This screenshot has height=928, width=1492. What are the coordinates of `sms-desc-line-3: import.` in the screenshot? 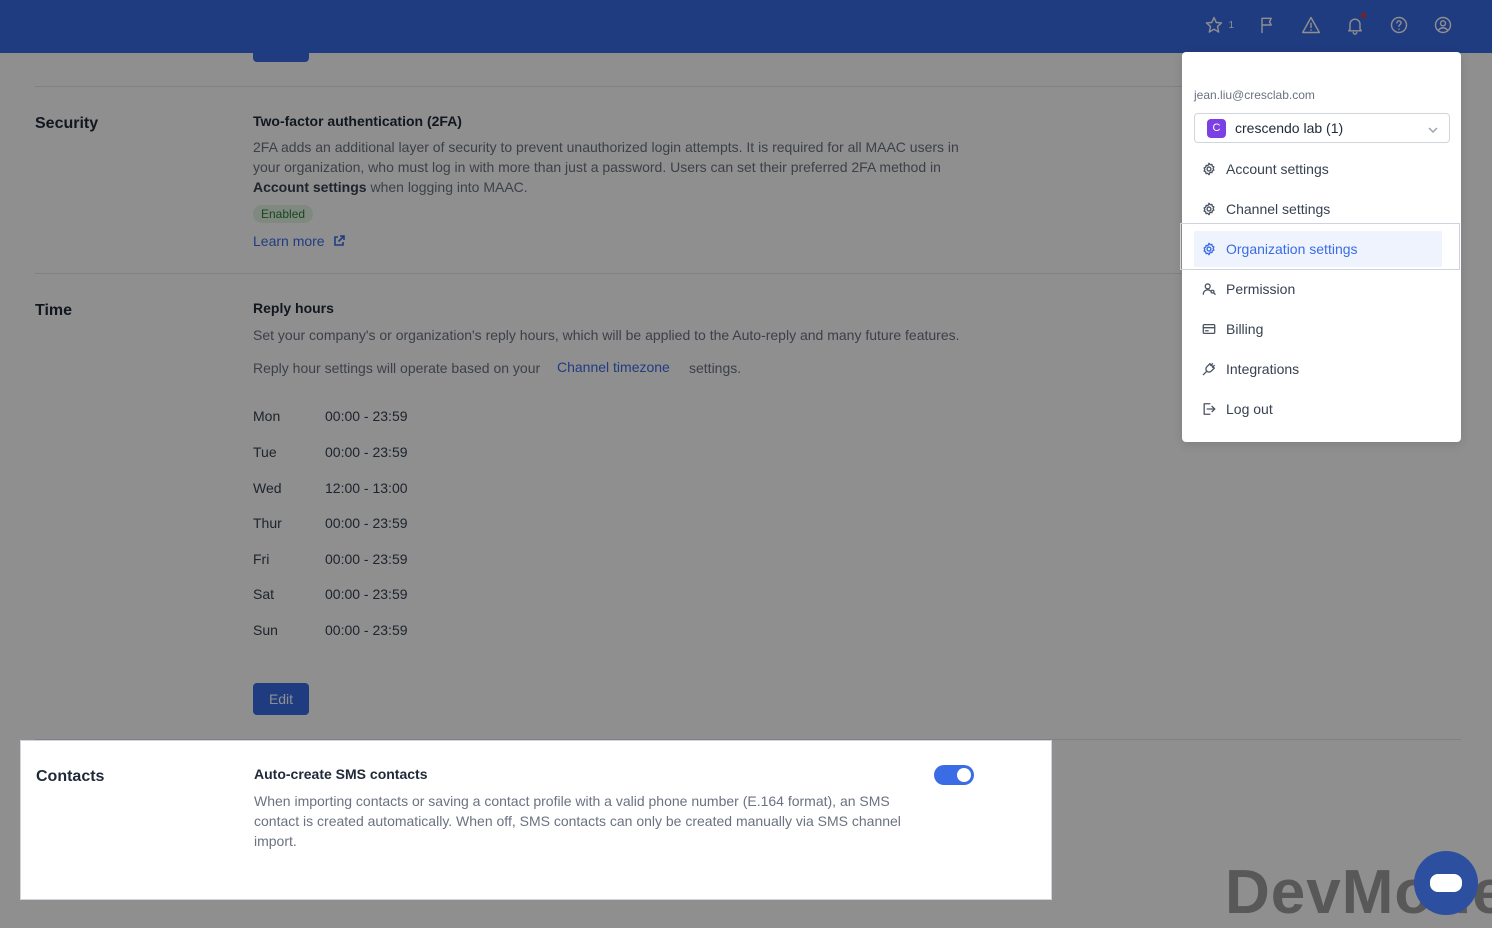 It's located at (275, 841).